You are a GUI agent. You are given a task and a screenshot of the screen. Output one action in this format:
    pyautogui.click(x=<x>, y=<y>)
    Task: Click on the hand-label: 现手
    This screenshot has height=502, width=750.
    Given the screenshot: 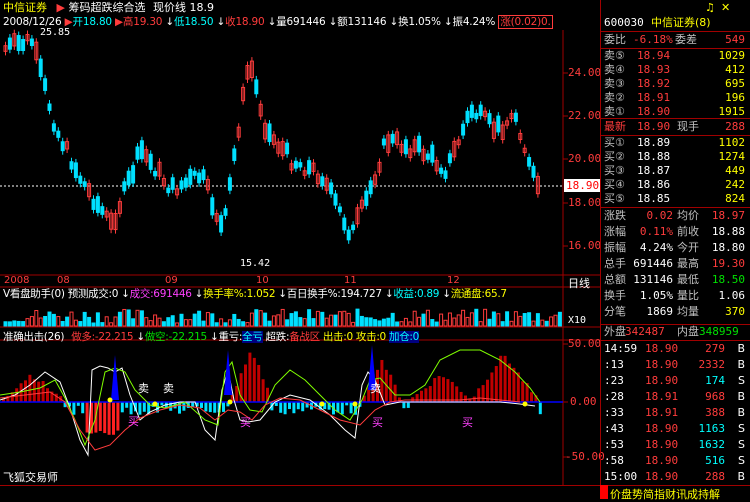 What is the action you would take?
    pyautogui.click(x=688, y=126)
    